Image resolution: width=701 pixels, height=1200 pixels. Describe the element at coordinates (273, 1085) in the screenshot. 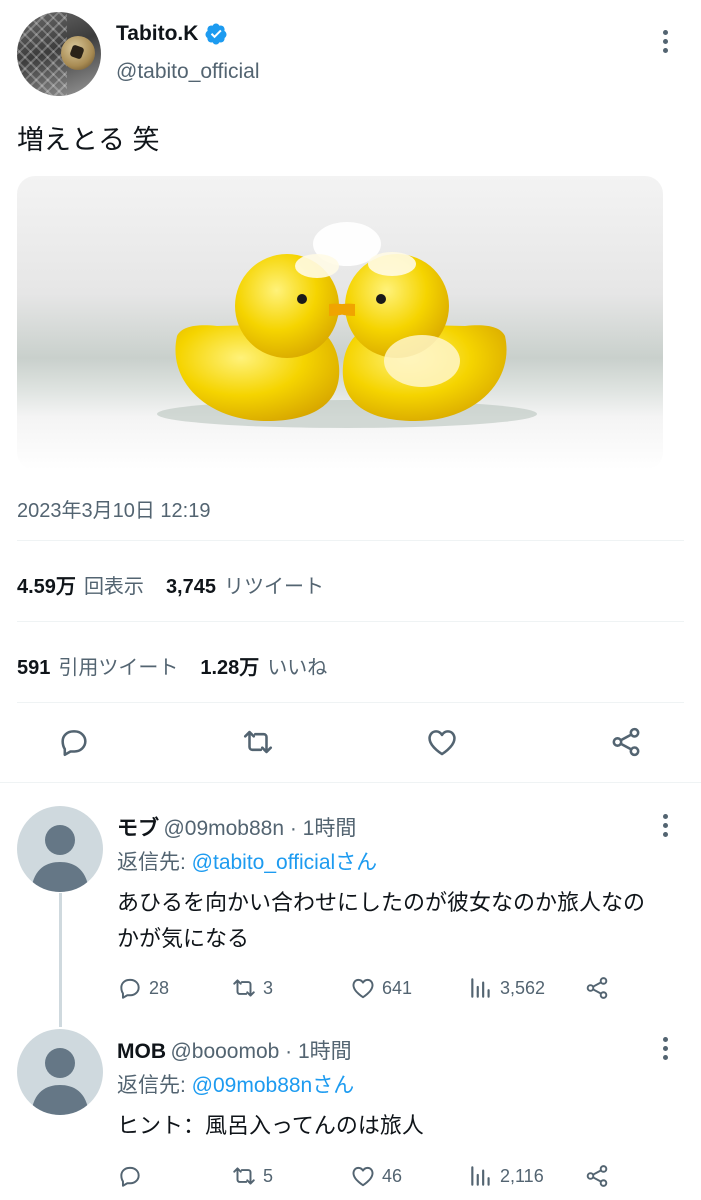

I see `replying-to-link: @09mob88nさん` at that location.